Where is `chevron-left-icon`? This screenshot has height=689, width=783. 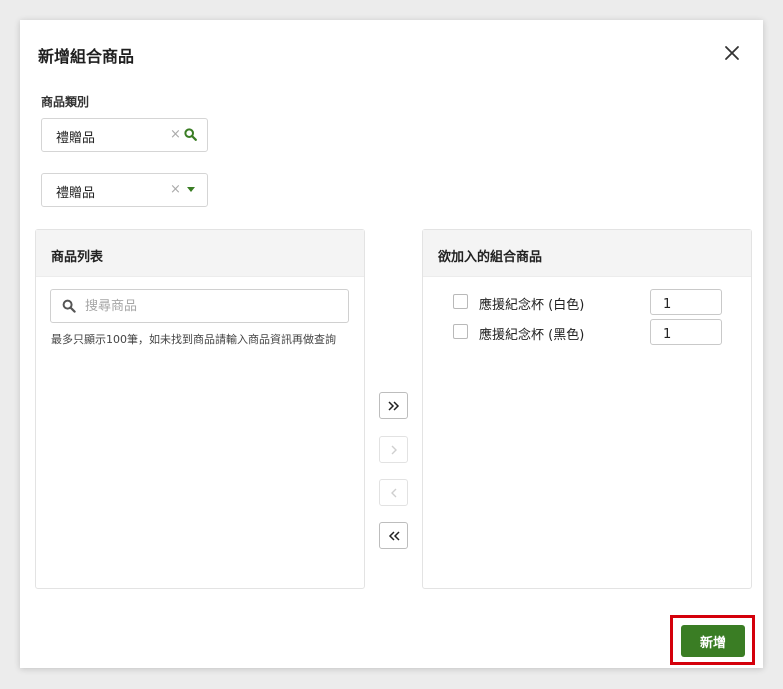
chevron-left-icon is located at coordinates (393, 492).